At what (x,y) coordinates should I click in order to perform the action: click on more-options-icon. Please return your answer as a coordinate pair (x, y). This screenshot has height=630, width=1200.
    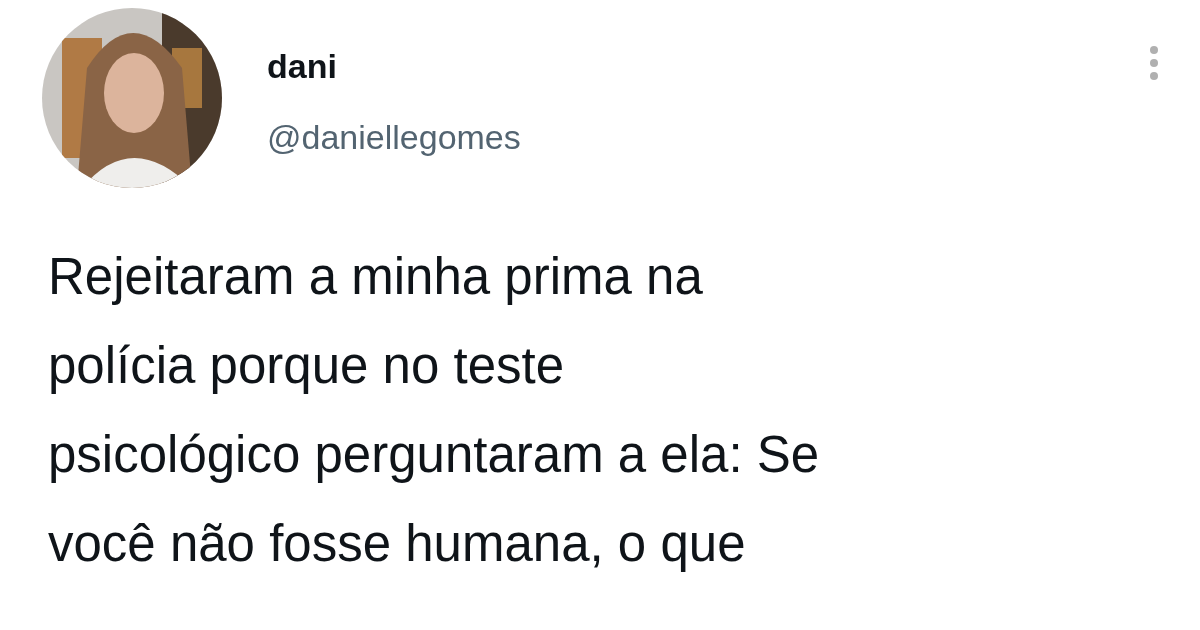
    Looking at the image, I should click on (1154, 63).